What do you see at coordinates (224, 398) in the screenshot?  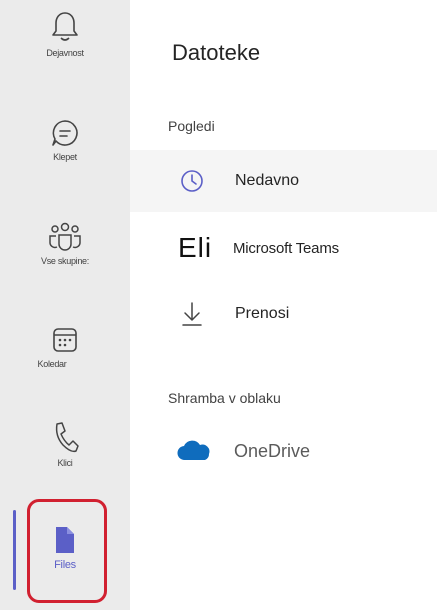 I see `cloud-section-label: Shramba v oblaku` at bounding box center [224, 398].